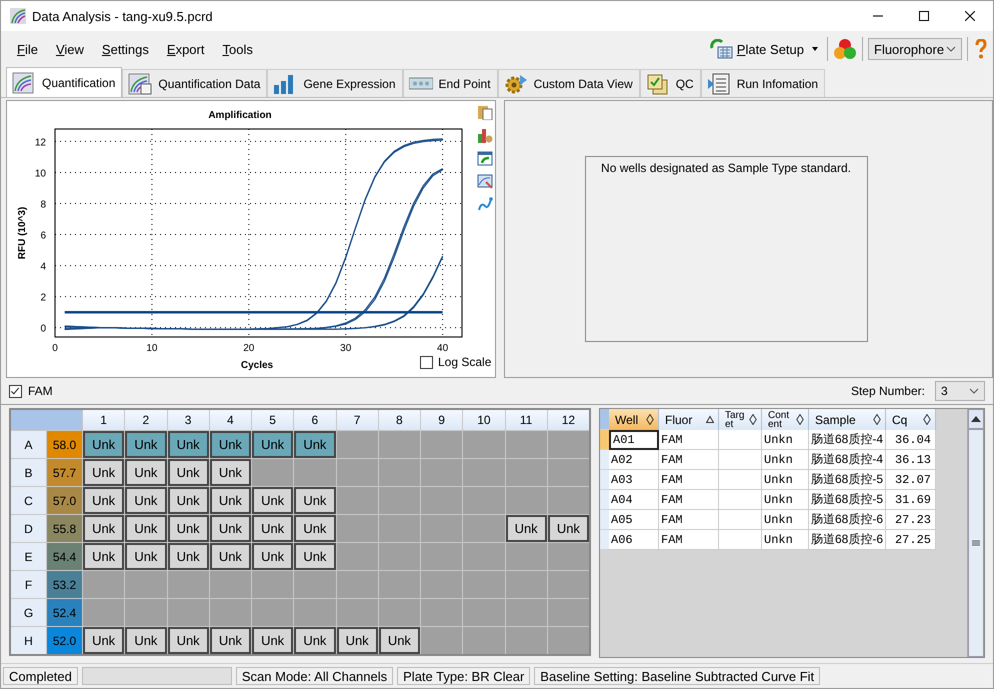  Describe the element at coordinates (634, 540) in the screenshot. I see `table-cell: A06` at that location.